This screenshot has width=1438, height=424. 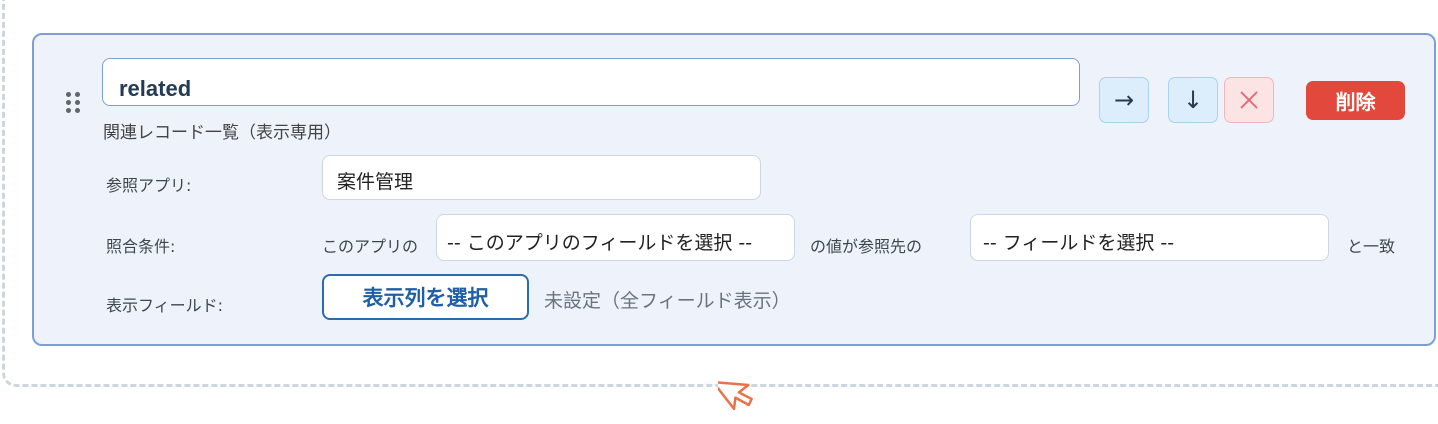 What do you see at coordinates (541, 177) in the screenshot?
I see `ref-app-input: 案件管理` at bounding box center [541, 177].